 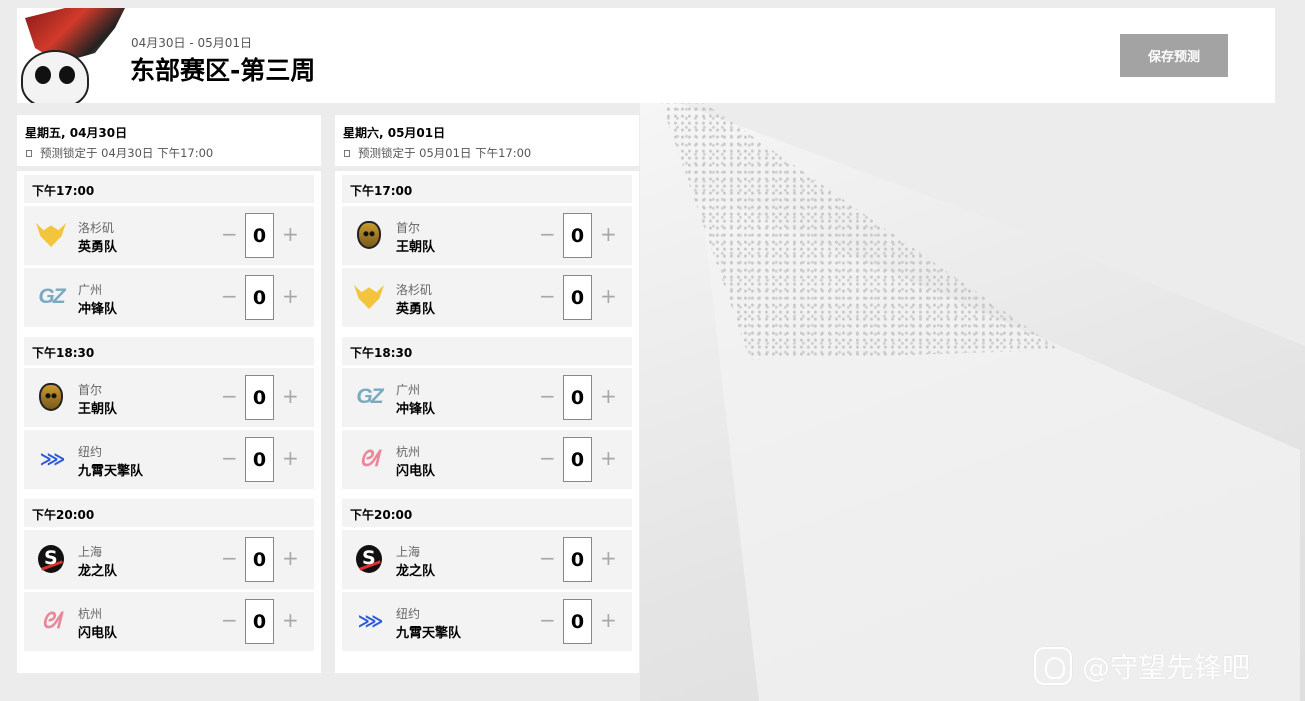 What do you see at coordinates (487, 140) in the screenshot?
I see `day-header: 星期六, 05月01日 预测锁定于 05月01日 下午17:00` at bounding box center [487, 140].